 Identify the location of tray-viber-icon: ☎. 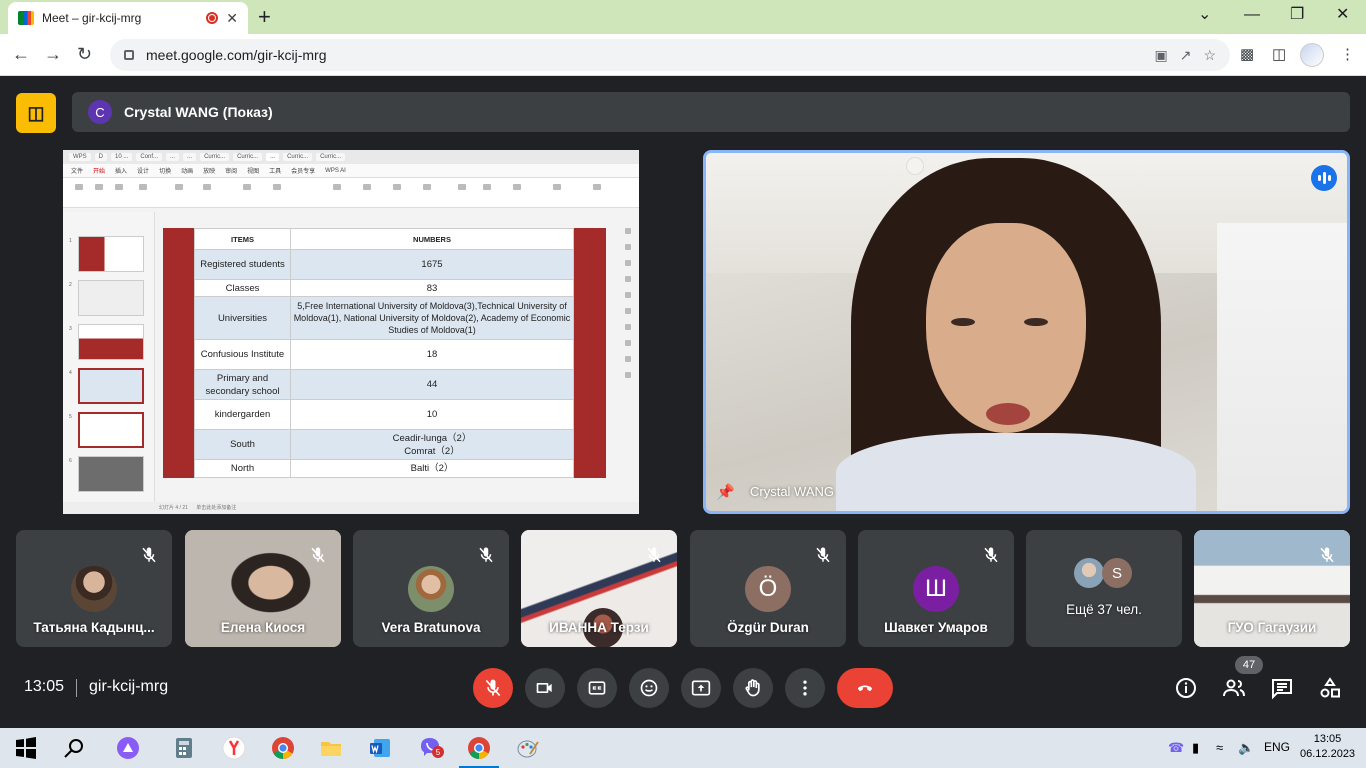
(1176, 748).